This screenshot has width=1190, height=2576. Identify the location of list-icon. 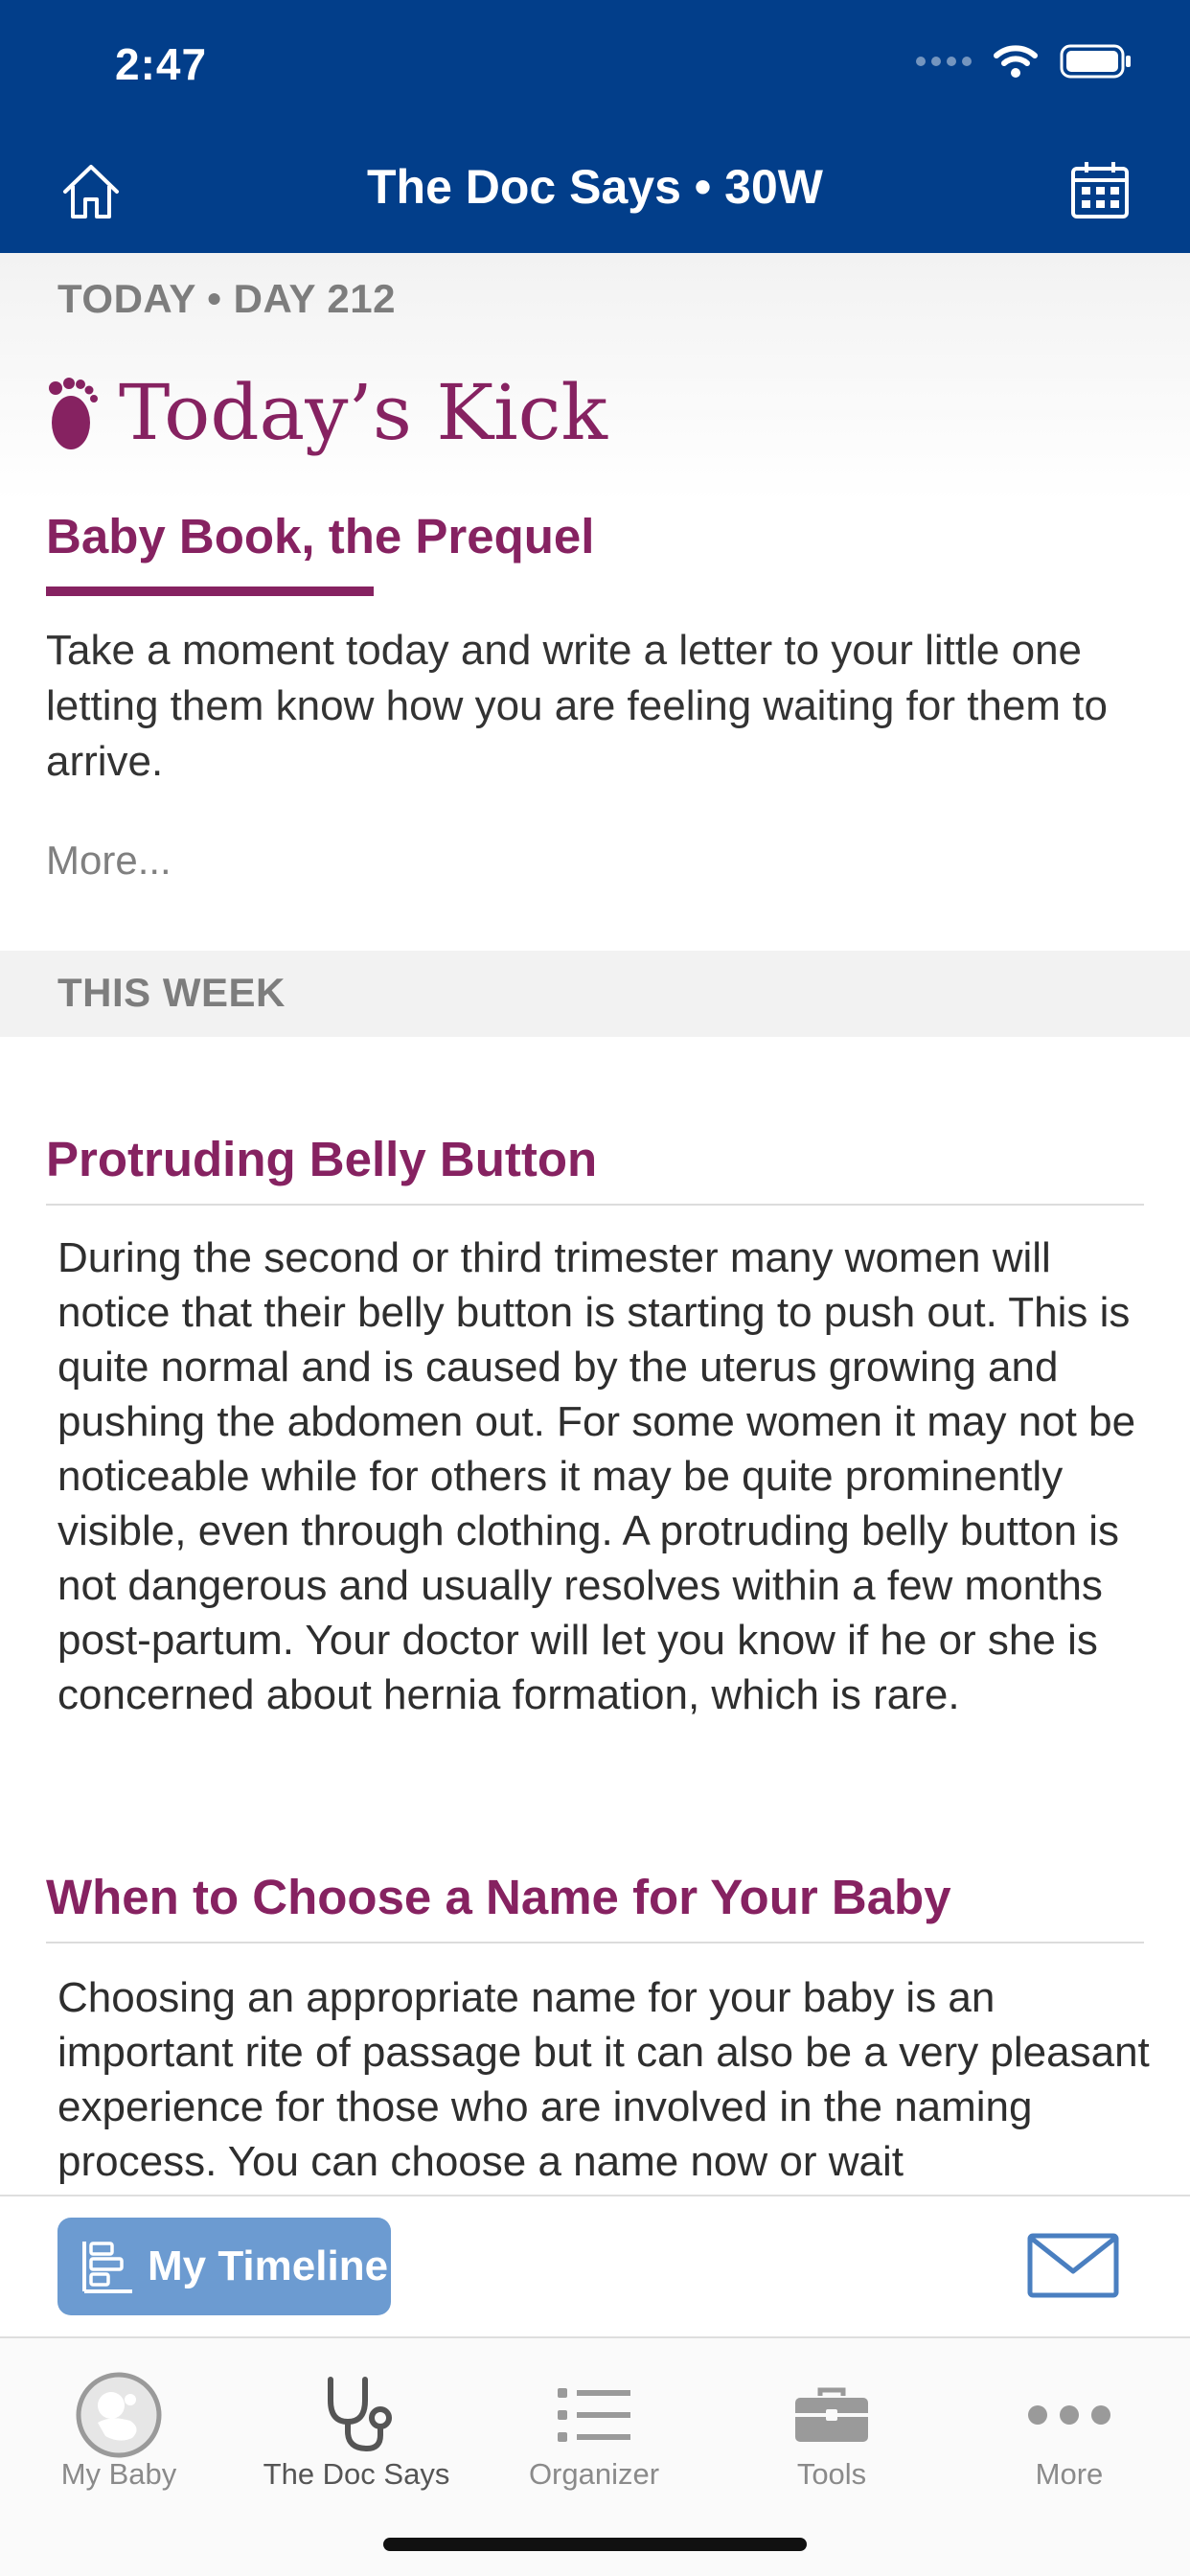
(594, 2415).